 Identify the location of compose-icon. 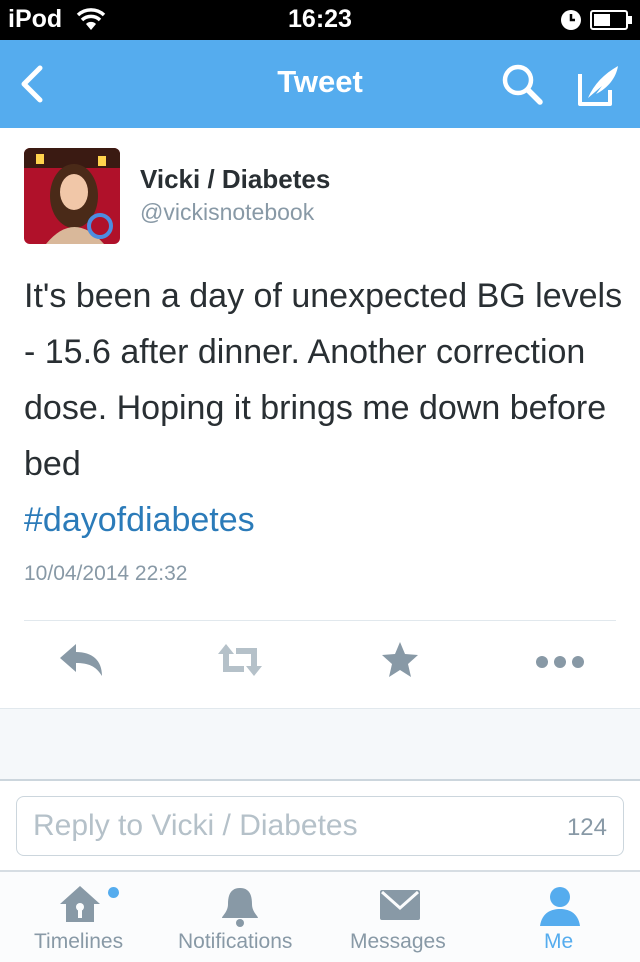
(599, 85).